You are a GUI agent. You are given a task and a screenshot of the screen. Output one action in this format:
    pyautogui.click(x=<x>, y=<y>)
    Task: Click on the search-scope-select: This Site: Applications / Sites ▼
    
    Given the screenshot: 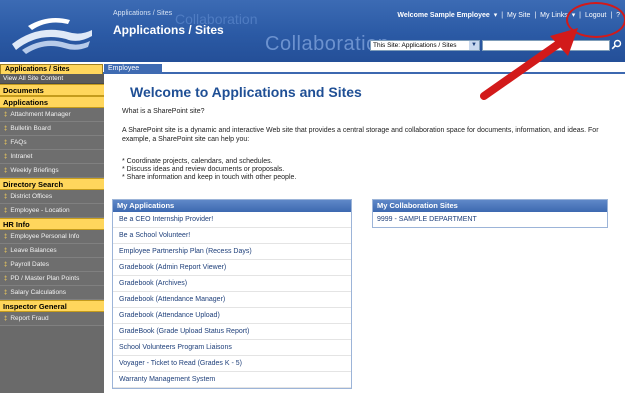 What is the action you would take?
    pyautogui.click(x=425, y=45)
    